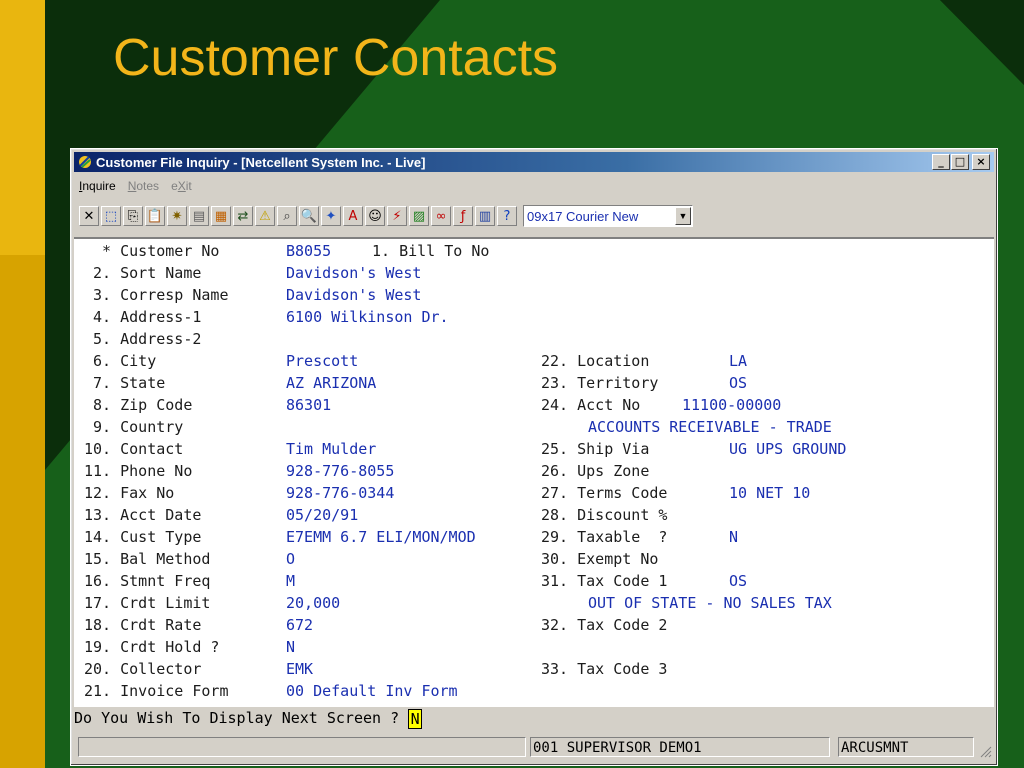 Image resolution: width=1024 pixels, height=768 pixels. What do you see at coordinates (981, 162) in the screenshot?
I see `close-button: ×` at bounding box center [981, 162].